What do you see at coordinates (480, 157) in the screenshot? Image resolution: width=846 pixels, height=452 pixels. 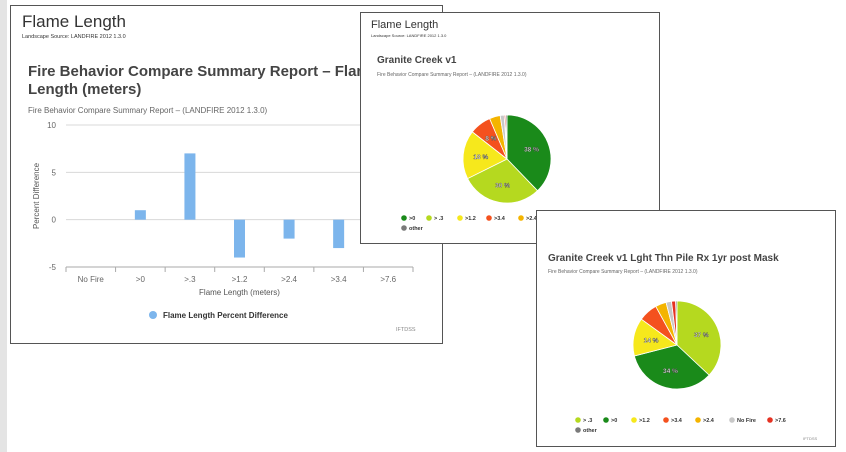 I see `pie-data-label: 18 %` at bounding box center [480, 157].